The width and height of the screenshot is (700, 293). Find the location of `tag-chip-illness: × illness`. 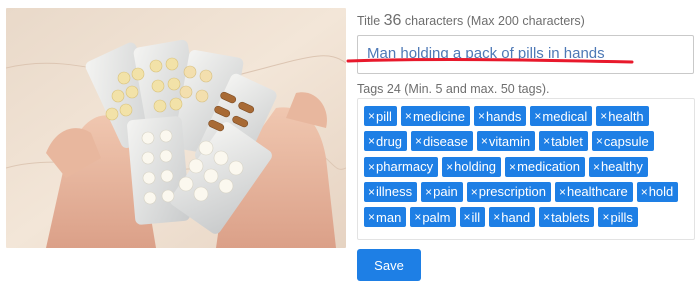

tag-chip-illness: × illness is located at coordinates (391, 191).